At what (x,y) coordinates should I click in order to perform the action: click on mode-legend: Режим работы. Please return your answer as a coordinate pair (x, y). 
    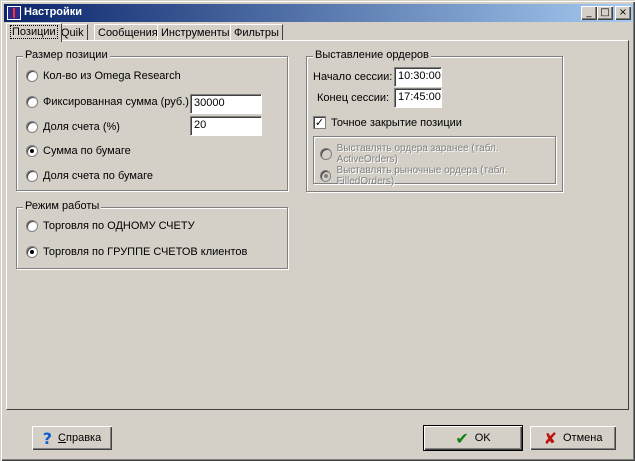
    Looking at the image, I should click on (62, 206).